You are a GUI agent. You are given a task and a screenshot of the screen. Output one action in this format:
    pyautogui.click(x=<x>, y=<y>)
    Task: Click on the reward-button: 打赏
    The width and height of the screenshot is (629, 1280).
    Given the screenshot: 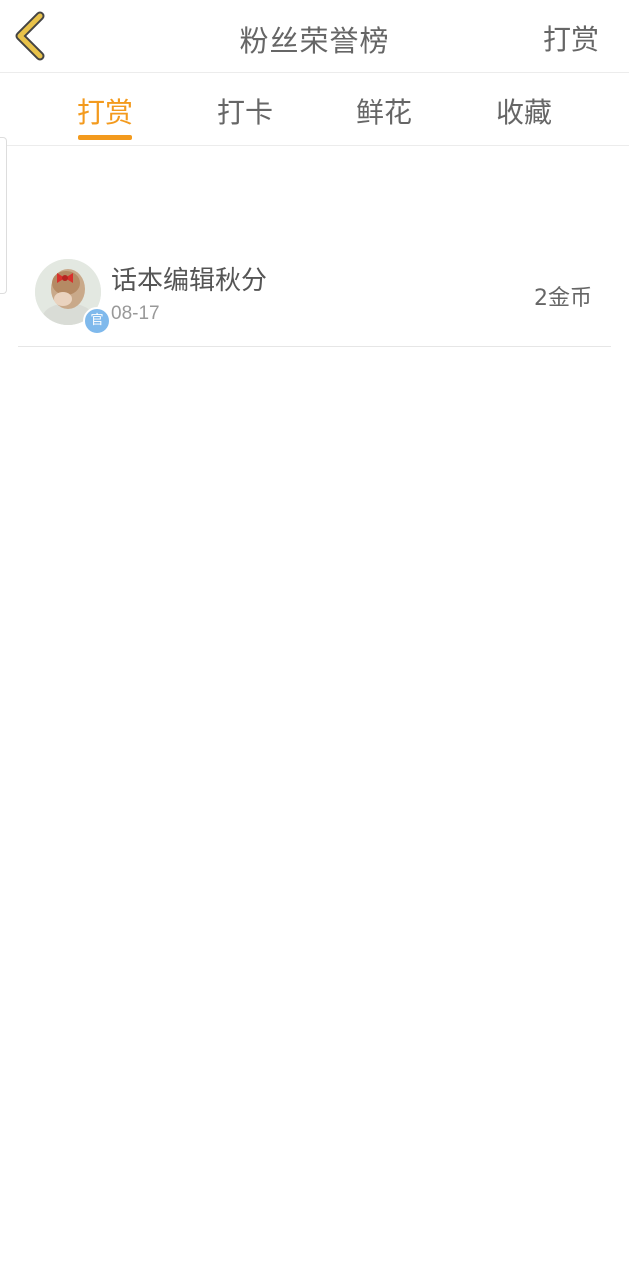 What is the action you would take?
    pyautogui.click(x=571, y=38)
    